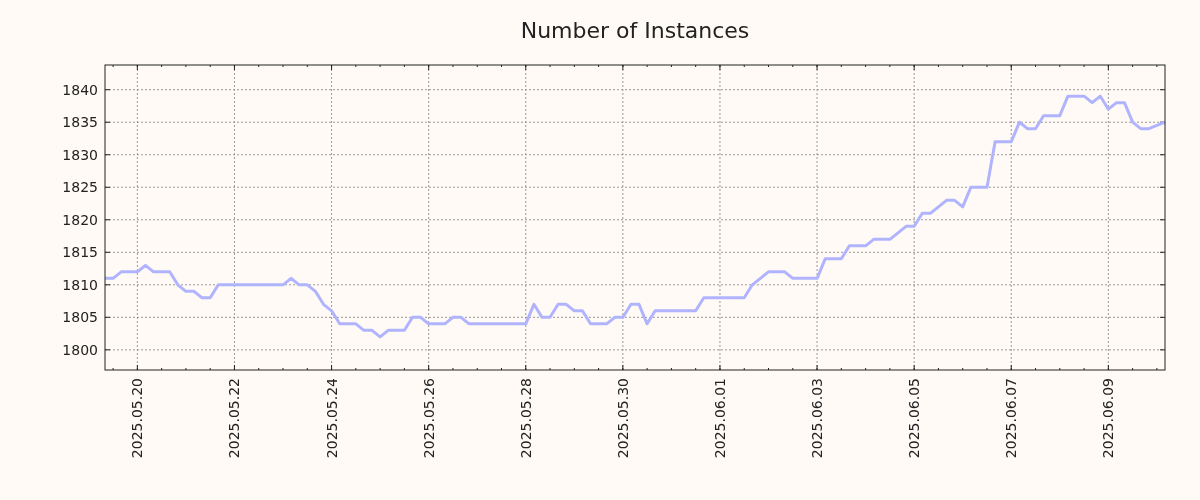  What do you see at coordinates (80, 317) in the screenshot?
I see `y-tick-label: 1805` at bounding box center [80, 317].